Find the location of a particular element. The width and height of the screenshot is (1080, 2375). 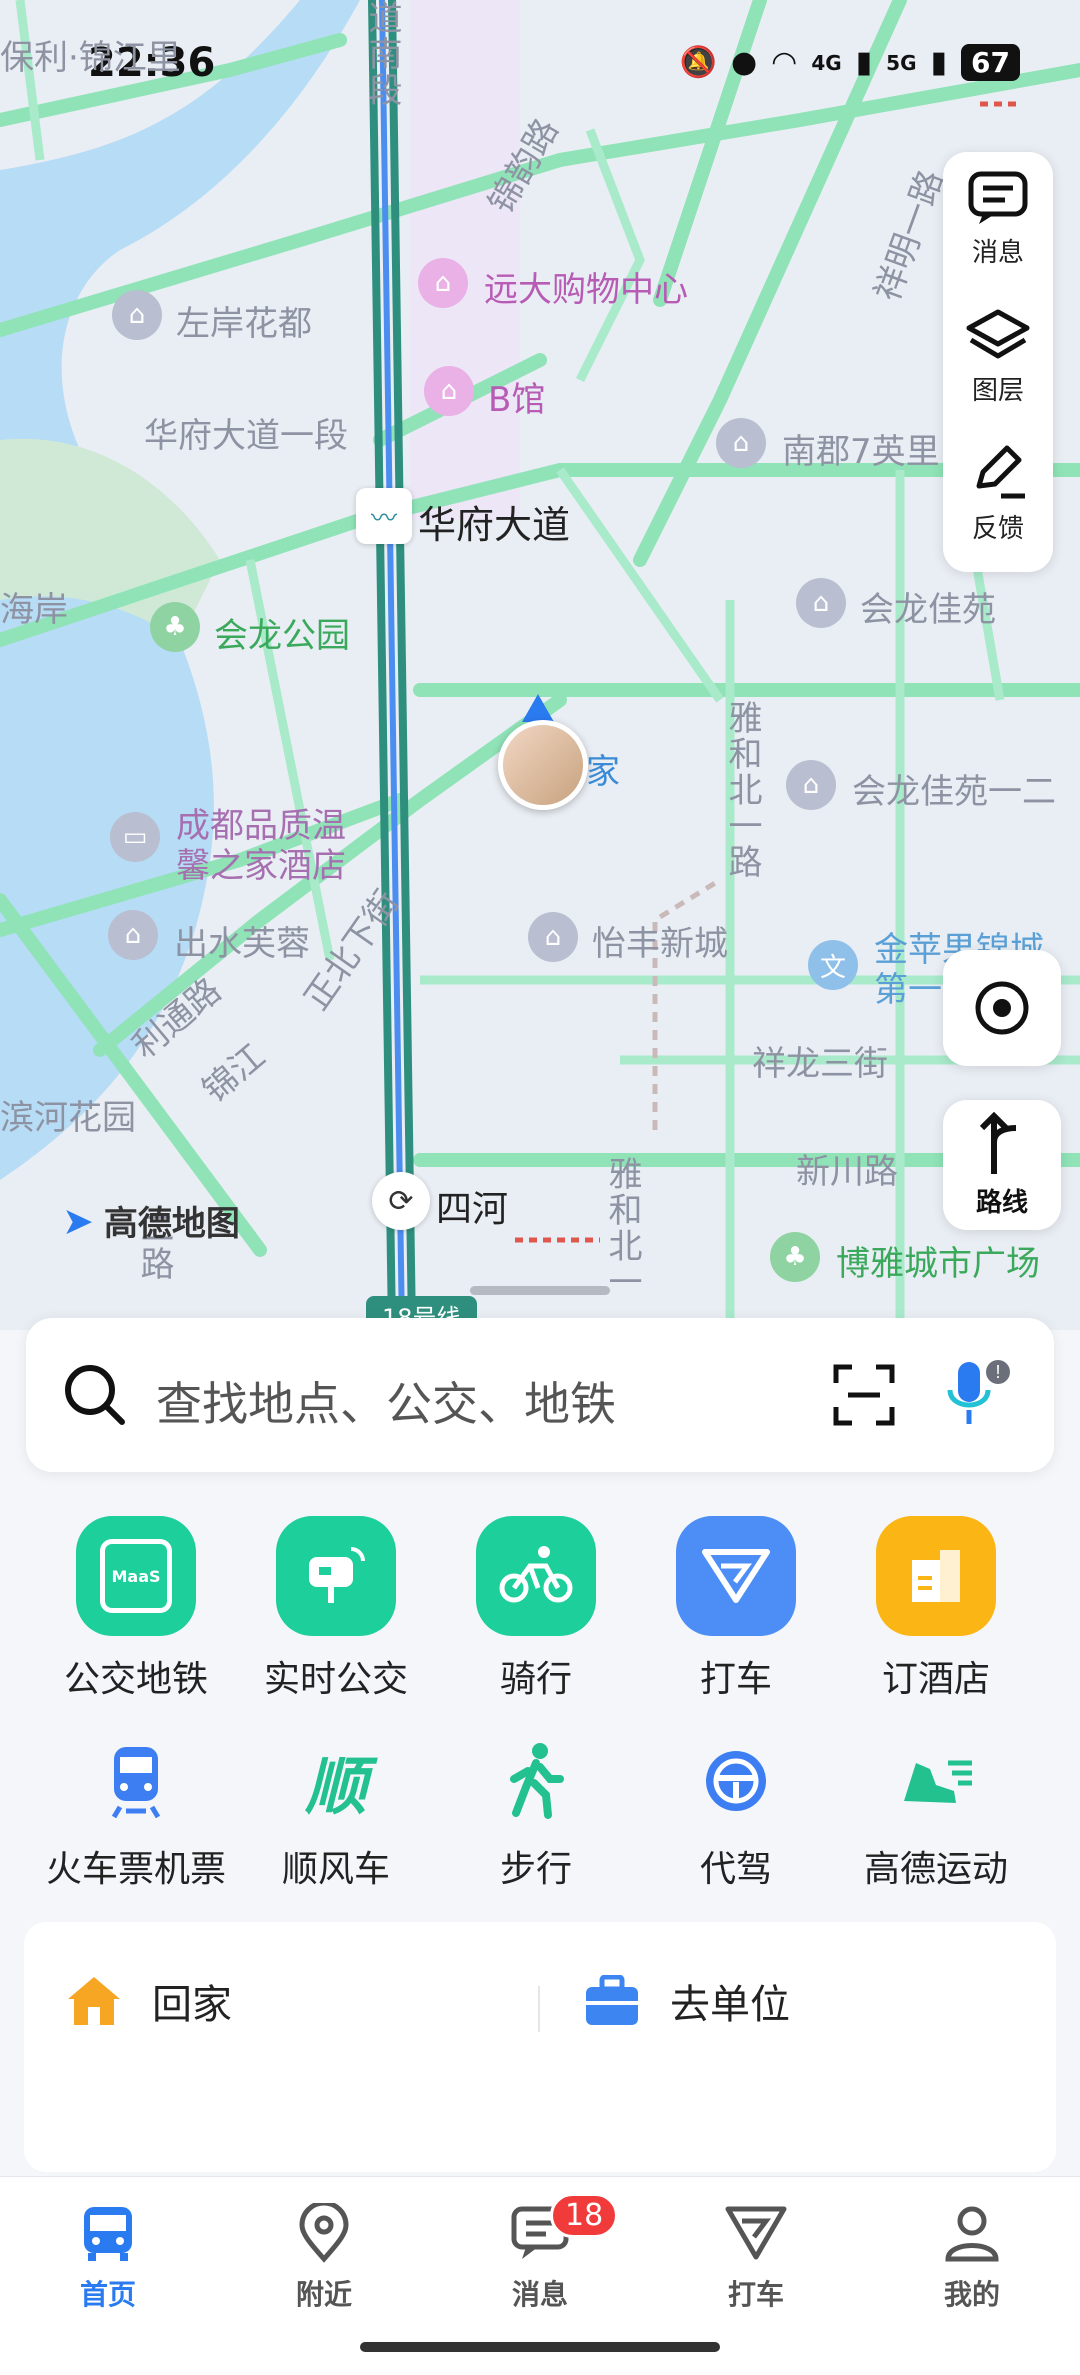

map-label-road: 新川路 is located at coordinates (847, 1172).